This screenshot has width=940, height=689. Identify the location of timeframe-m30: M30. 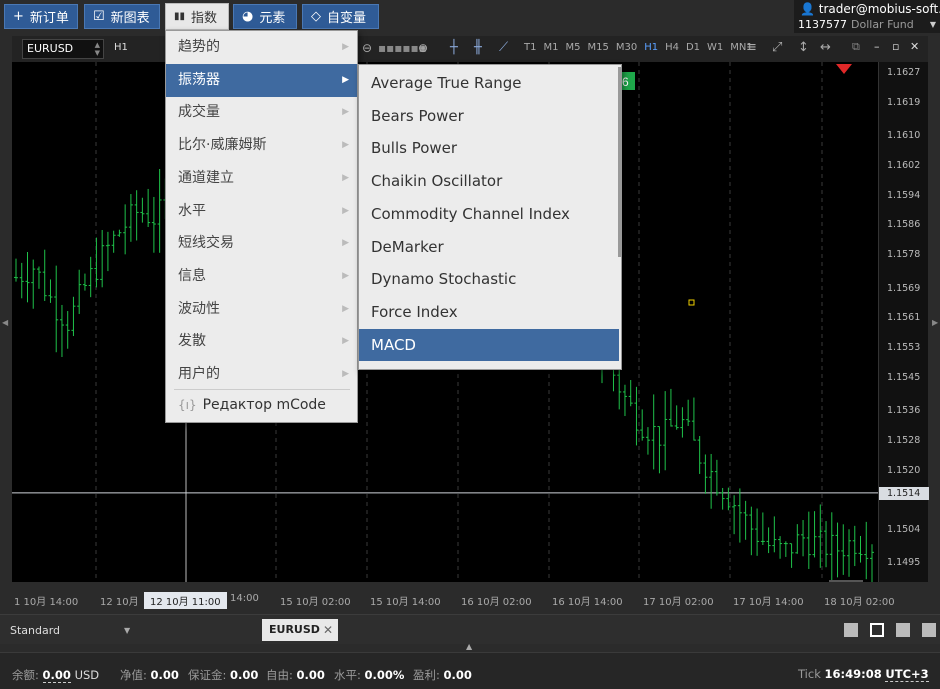
(626, 47).